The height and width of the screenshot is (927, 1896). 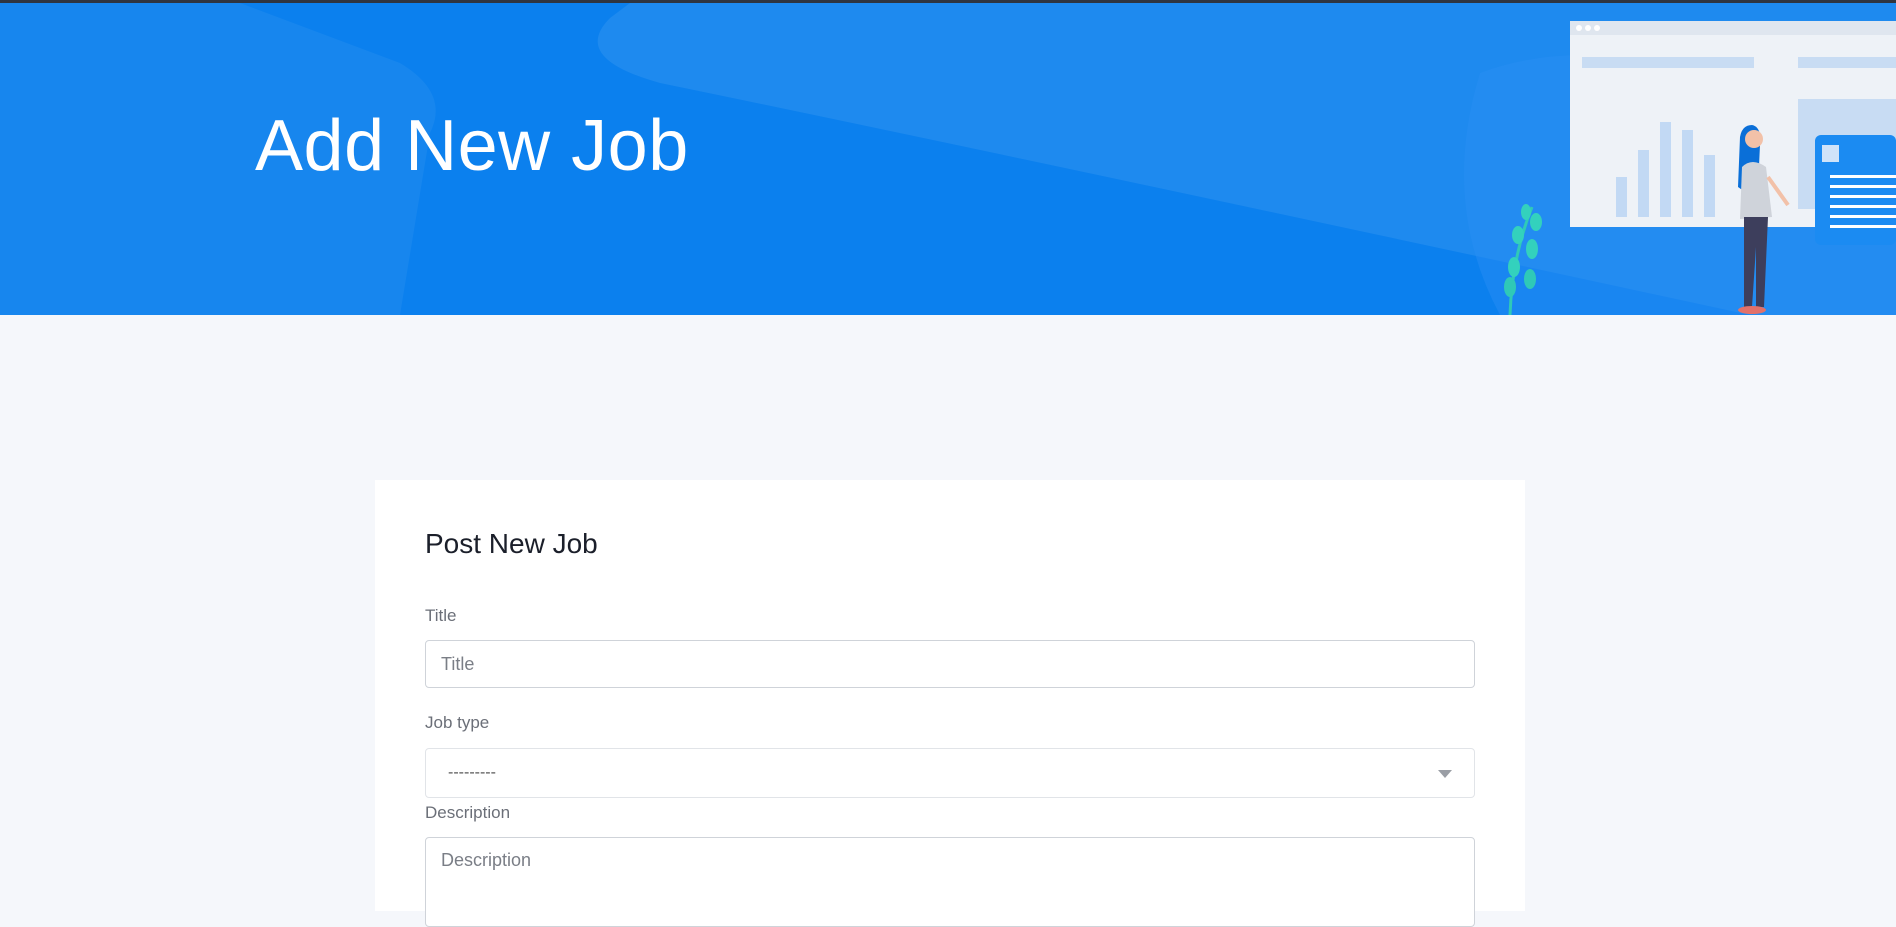 What do you see at coordinates (468, 812) in the screenshot?
I see `description-label: Description` at bounding box center [468, 812].